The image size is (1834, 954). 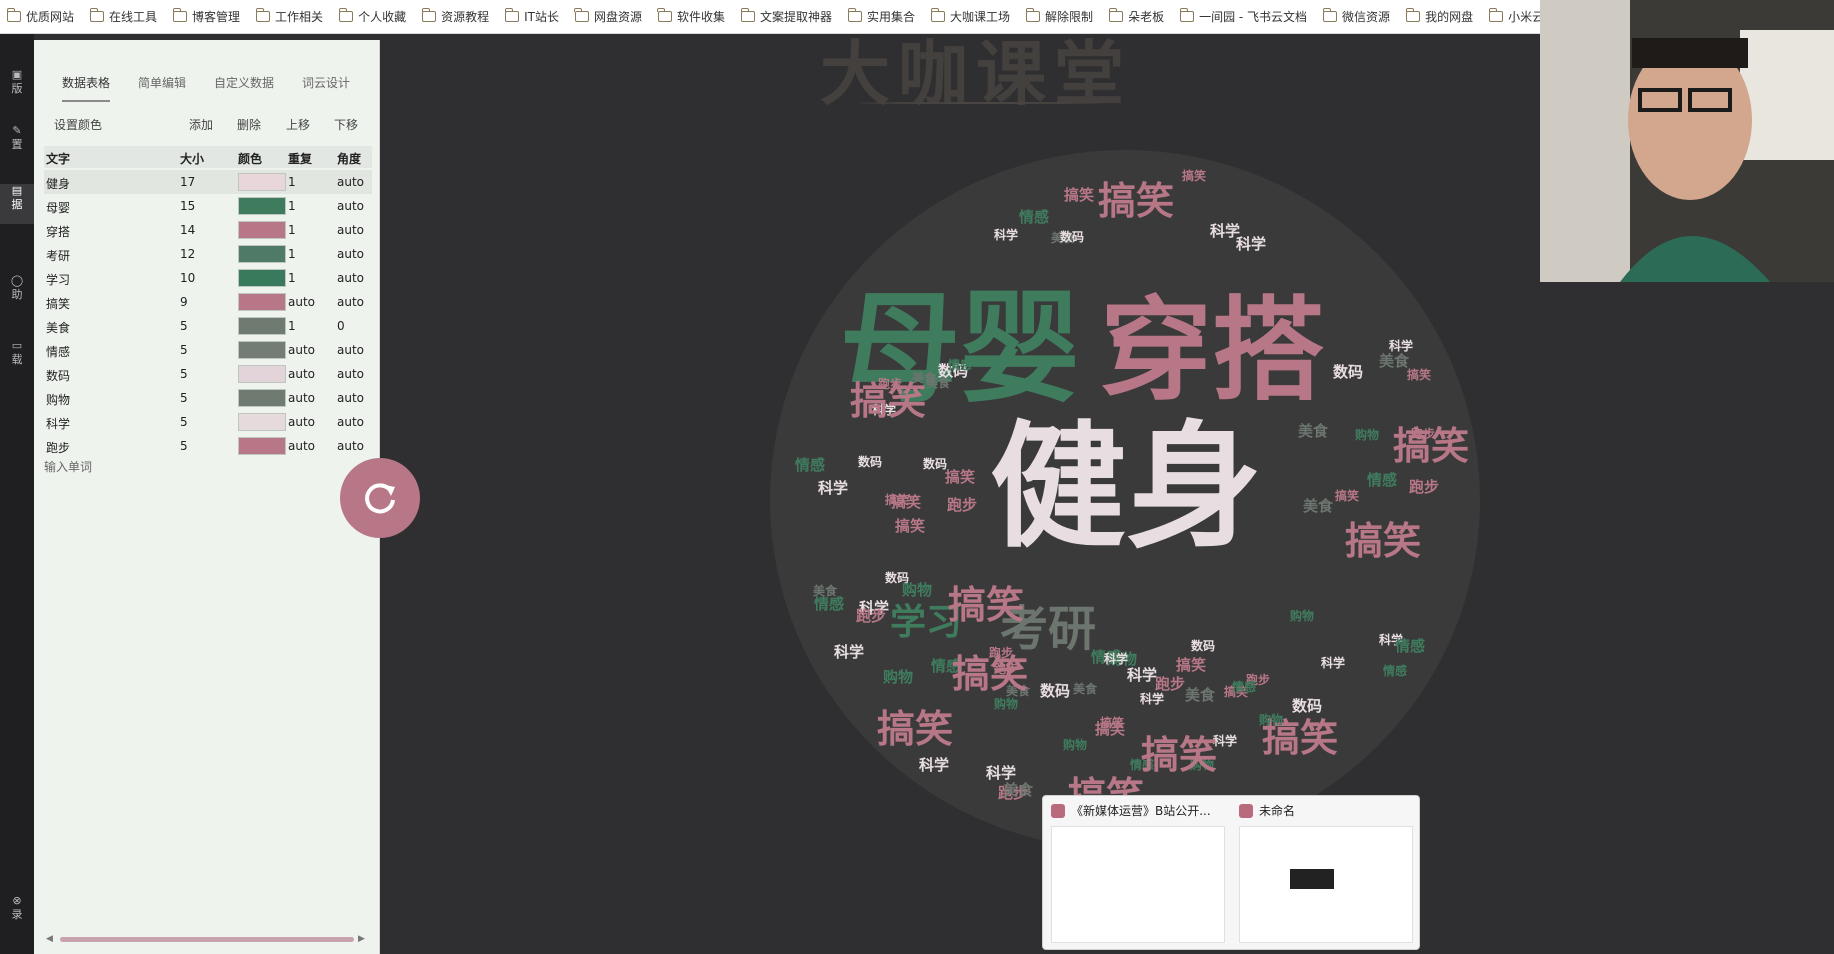 What do you see at coordinates (58, 327) in the screenshot?
I see `cell-word: 美食` at bounding box center [58, 327].